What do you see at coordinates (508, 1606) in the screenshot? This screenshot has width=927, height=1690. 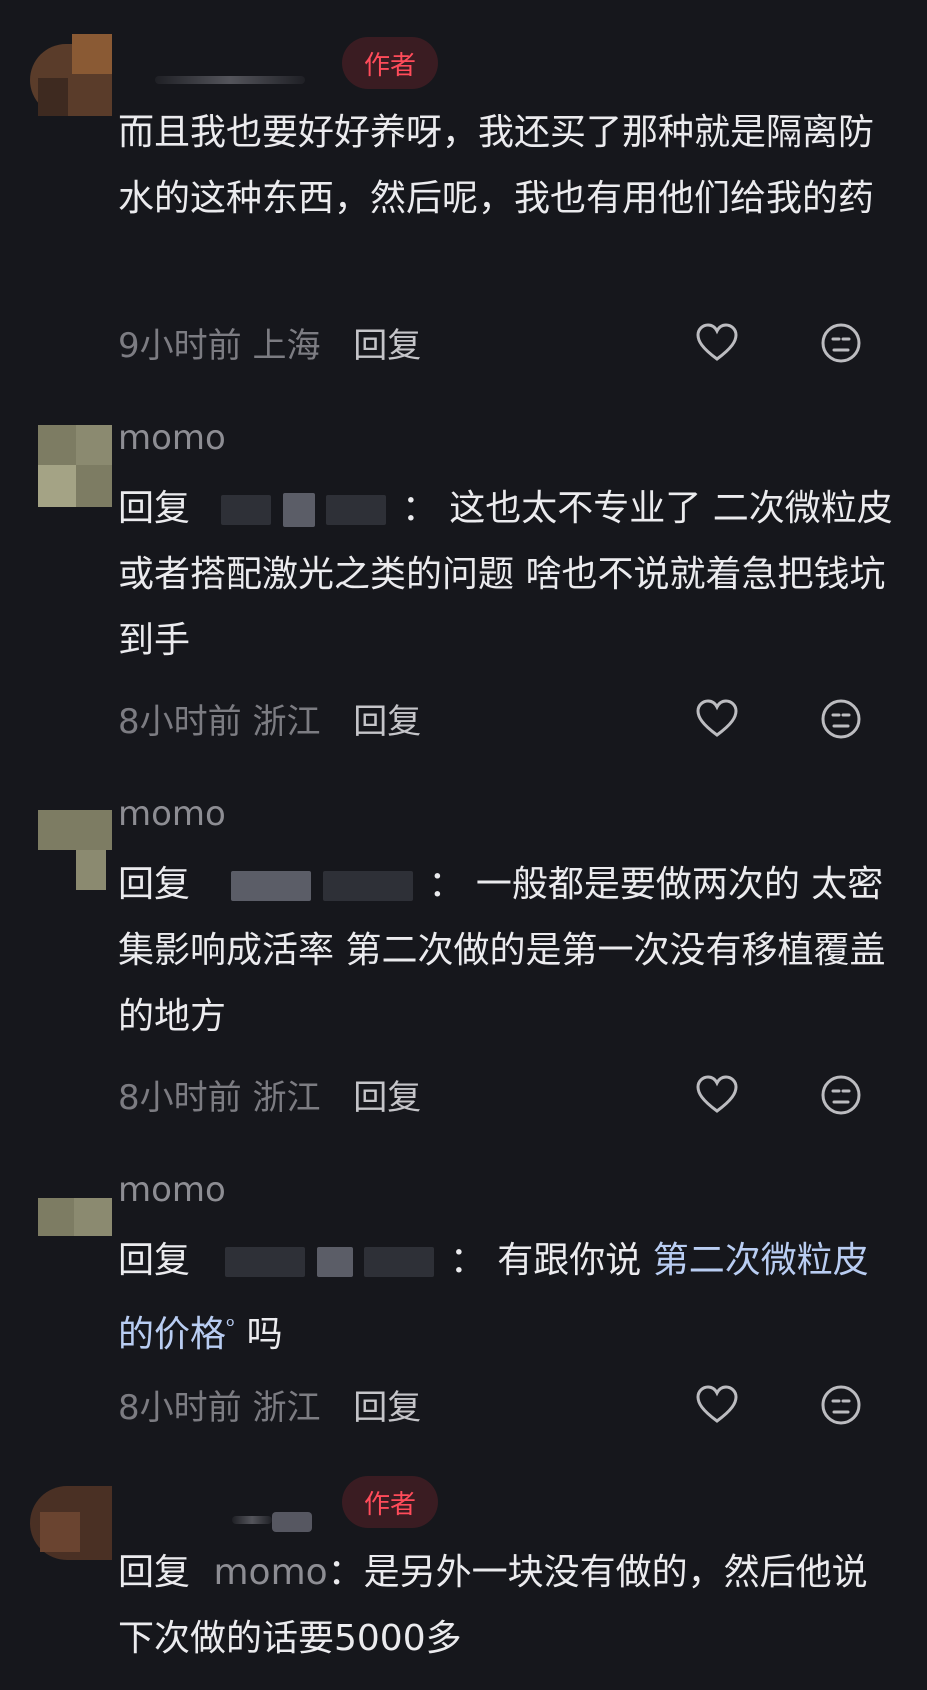 I see `comment-text: 回复 momo：是另外一块没有做的，然后他说下次做的话要5000多` at bounding box center [508, 1606].